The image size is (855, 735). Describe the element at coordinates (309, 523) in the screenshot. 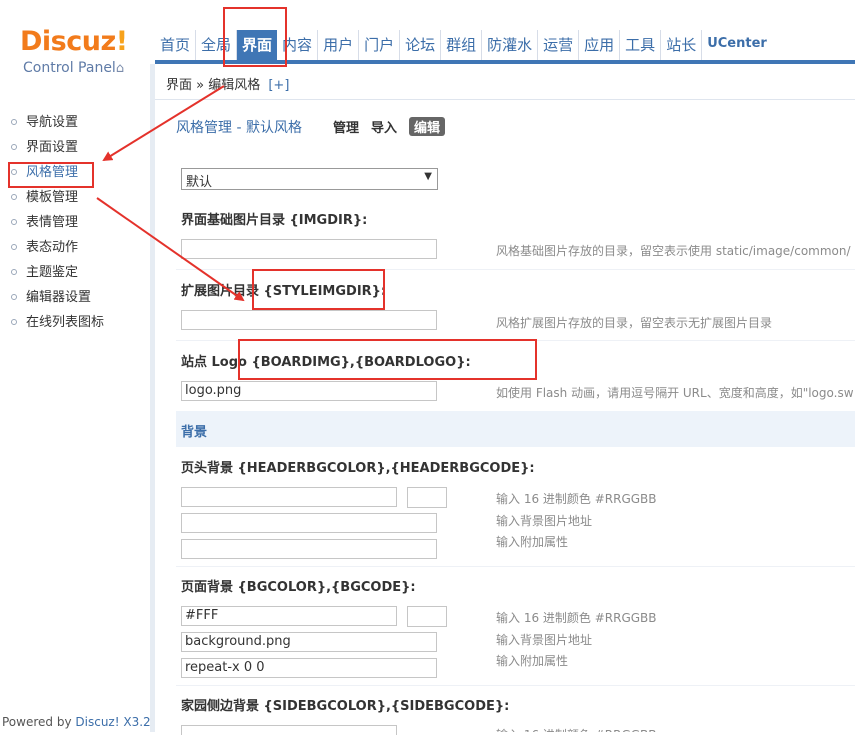

I see `headerbg-image-input` at that location.